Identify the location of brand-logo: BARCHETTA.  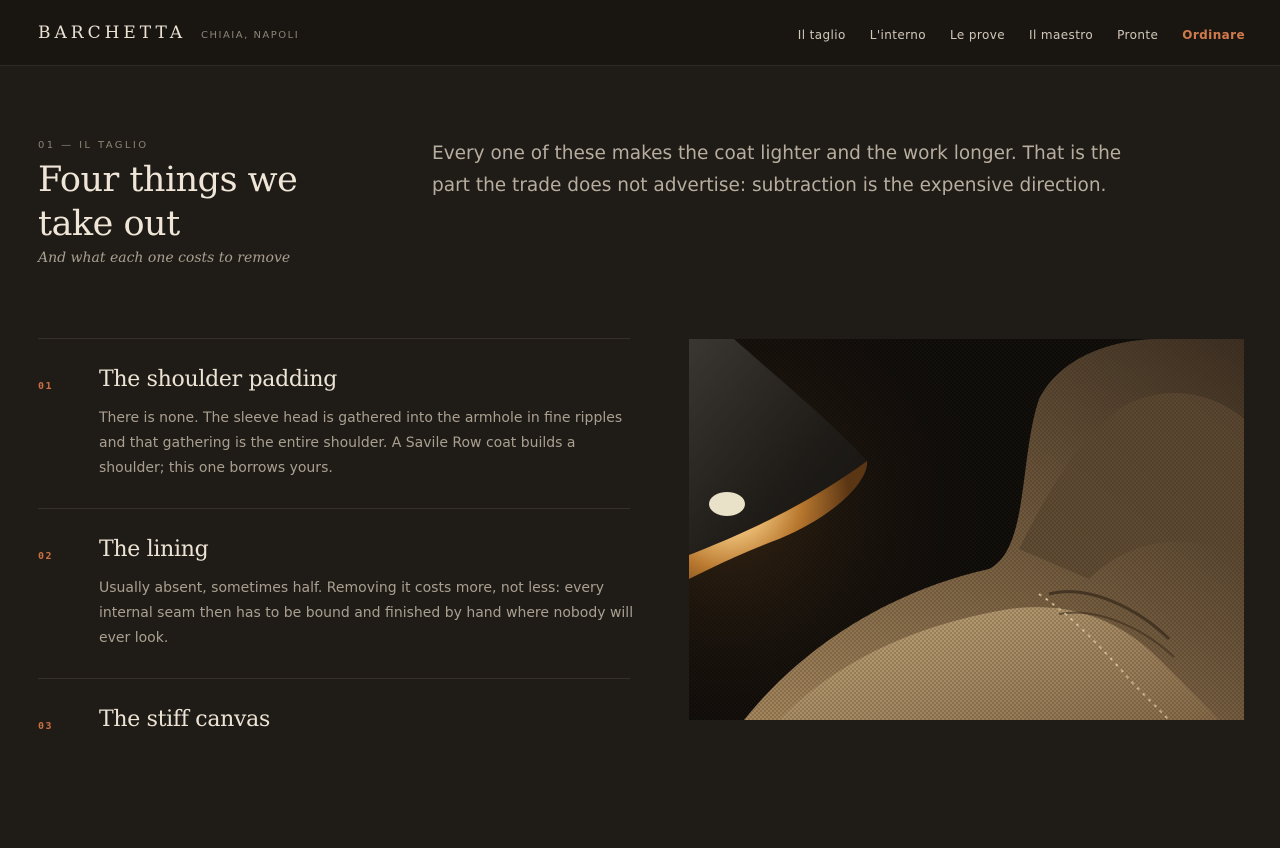
(112, 33).